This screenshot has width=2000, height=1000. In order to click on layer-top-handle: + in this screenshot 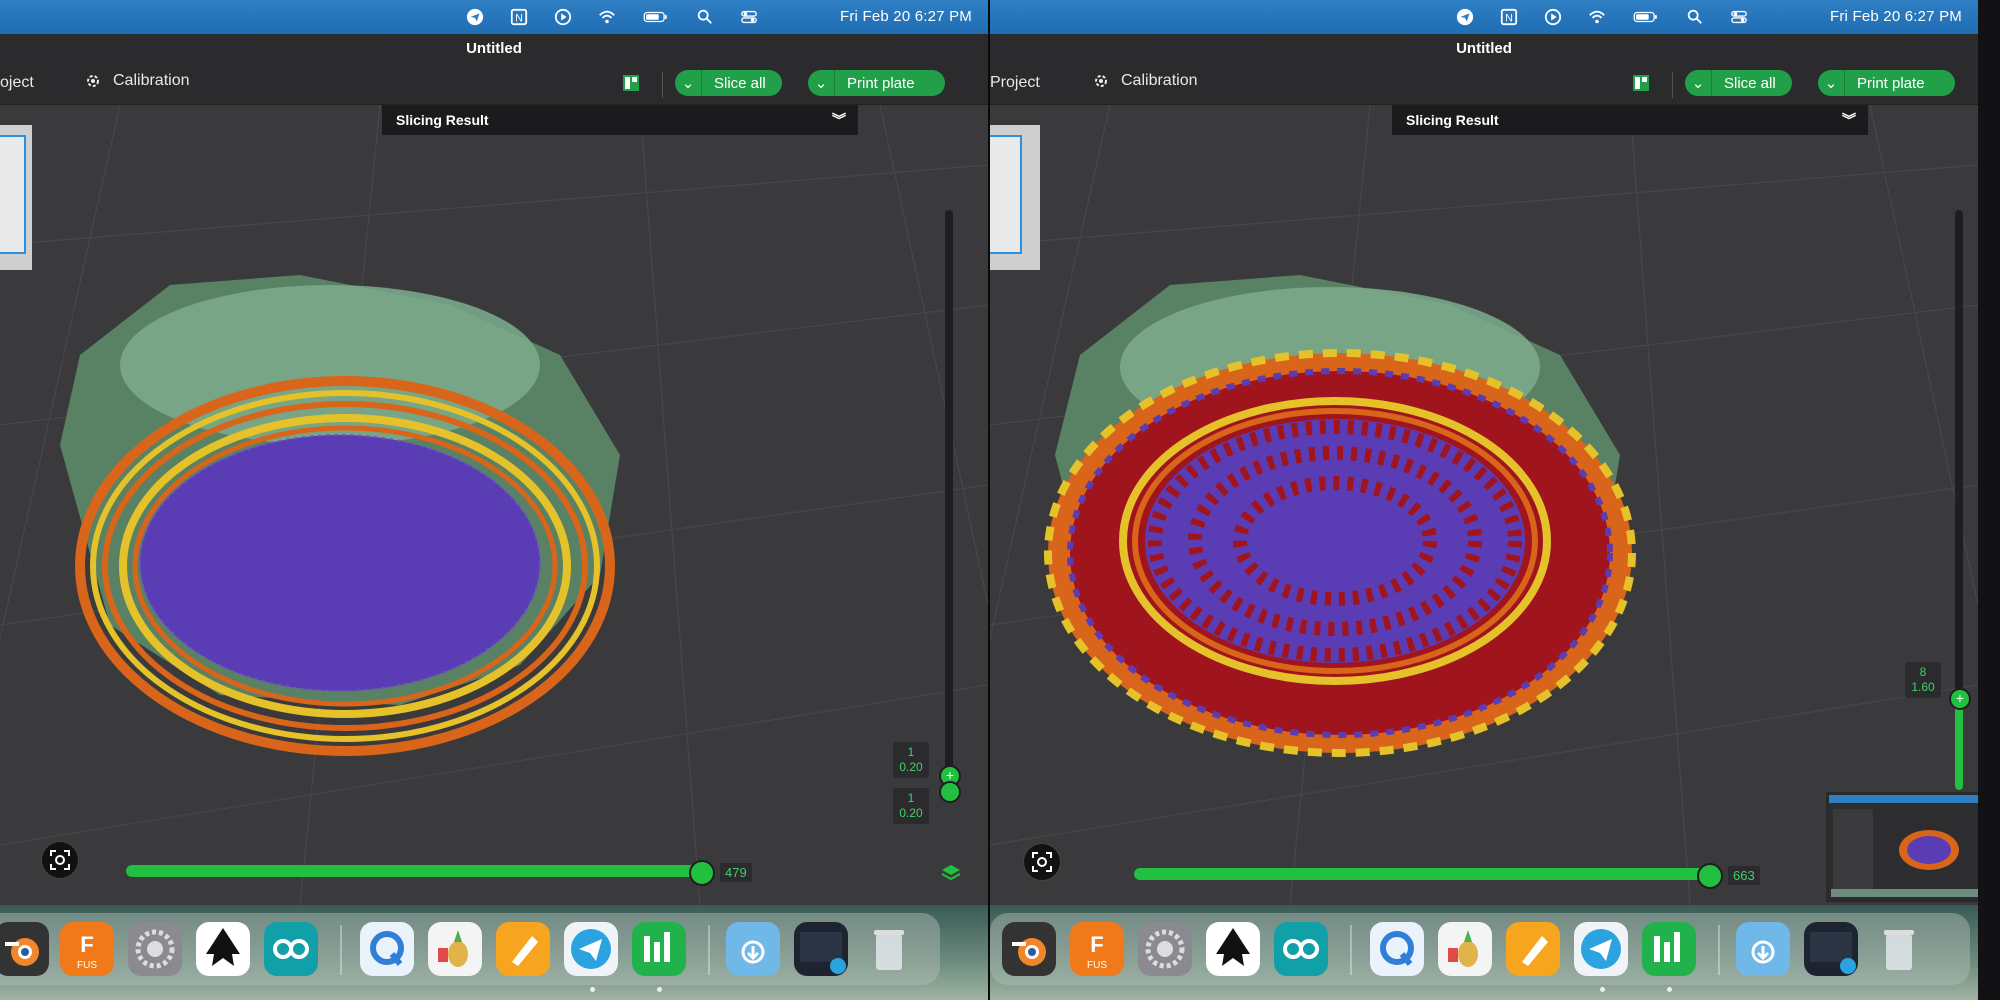, I will do `click(1960, 699)`.